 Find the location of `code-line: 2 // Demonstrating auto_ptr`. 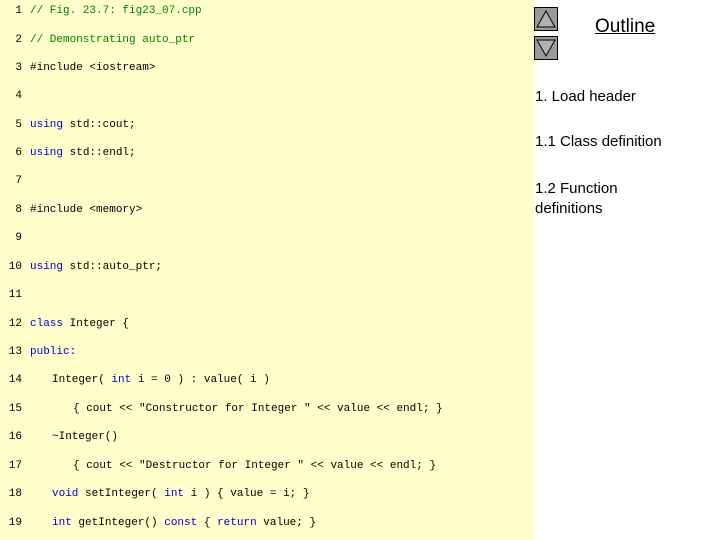

code-line: 2 // Demonstrating auto_ptr is located at coordinates (97, 40).